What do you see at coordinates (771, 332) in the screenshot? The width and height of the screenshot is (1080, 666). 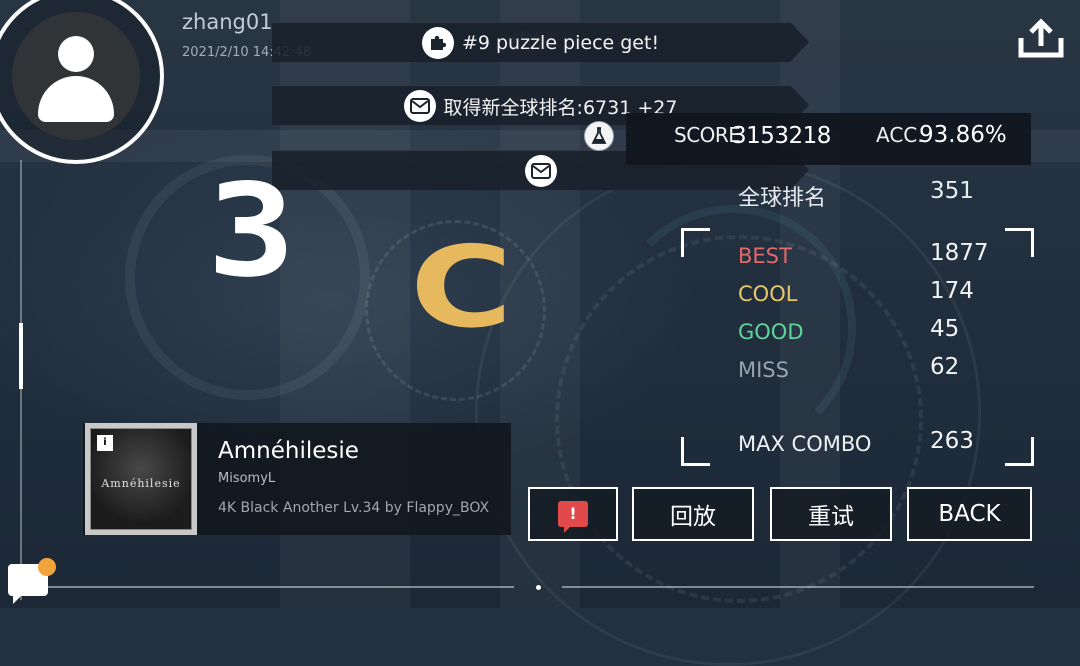 I see `stat-good-label: GOOD` at bounding box center [771, 332].